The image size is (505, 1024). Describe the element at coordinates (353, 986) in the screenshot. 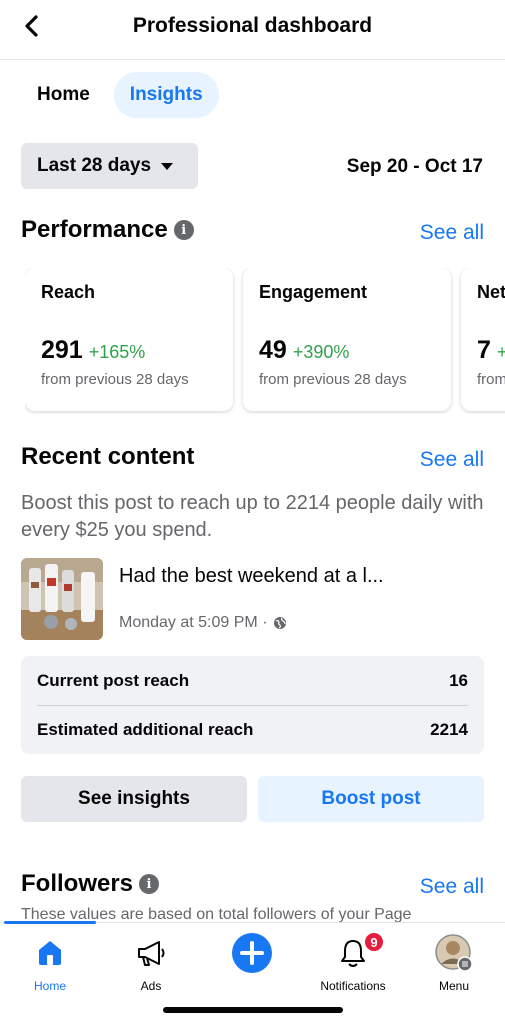

I see `nav-notifications-label: Notifications` at that location.